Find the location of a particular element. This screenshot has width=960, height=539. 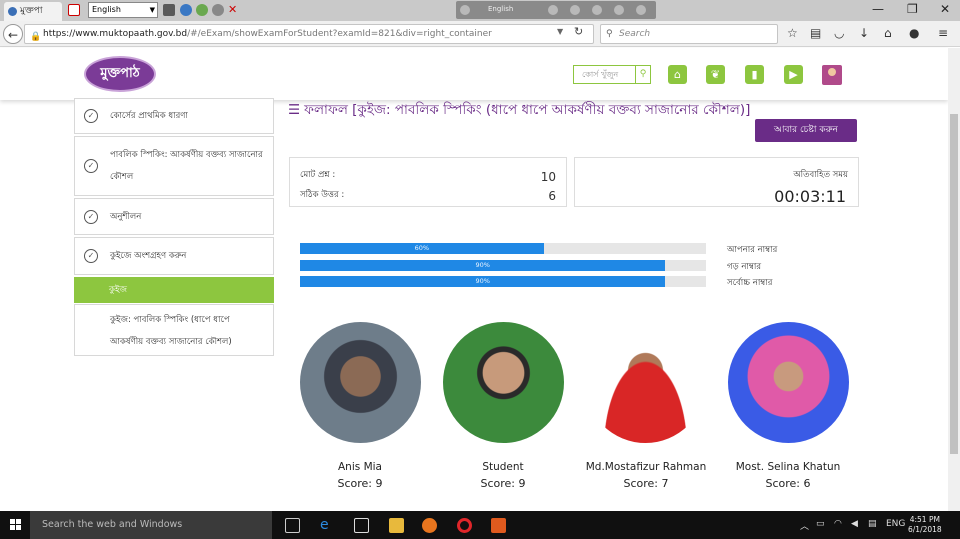

toggle-icon is located at coordinates (218, 10).